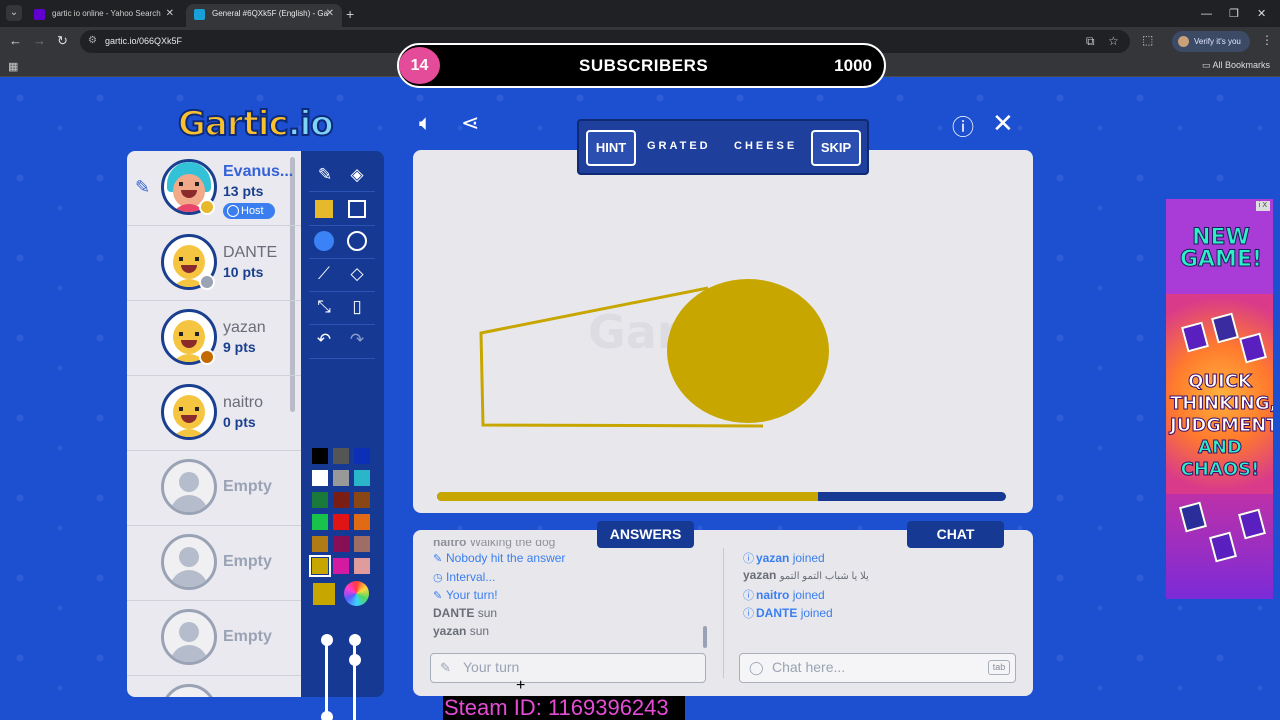 This screenshot has height=720, width=1280. I want to click on pencil-tool-icon: ✎, so click(325, 175).